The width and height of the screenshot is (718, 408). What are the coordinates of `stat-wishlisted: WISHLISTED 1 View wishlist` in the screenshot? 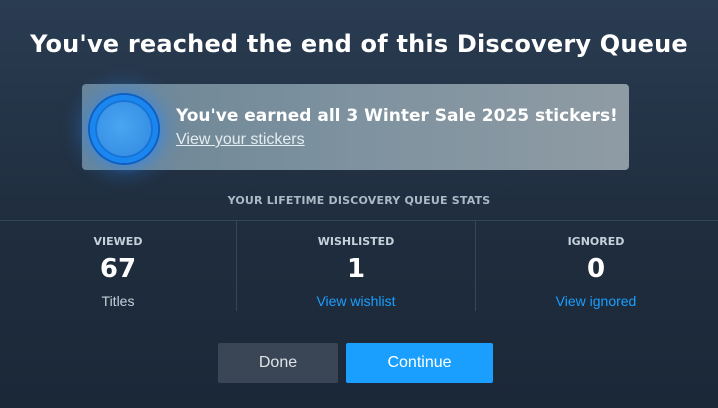 It's located at (356, 266).